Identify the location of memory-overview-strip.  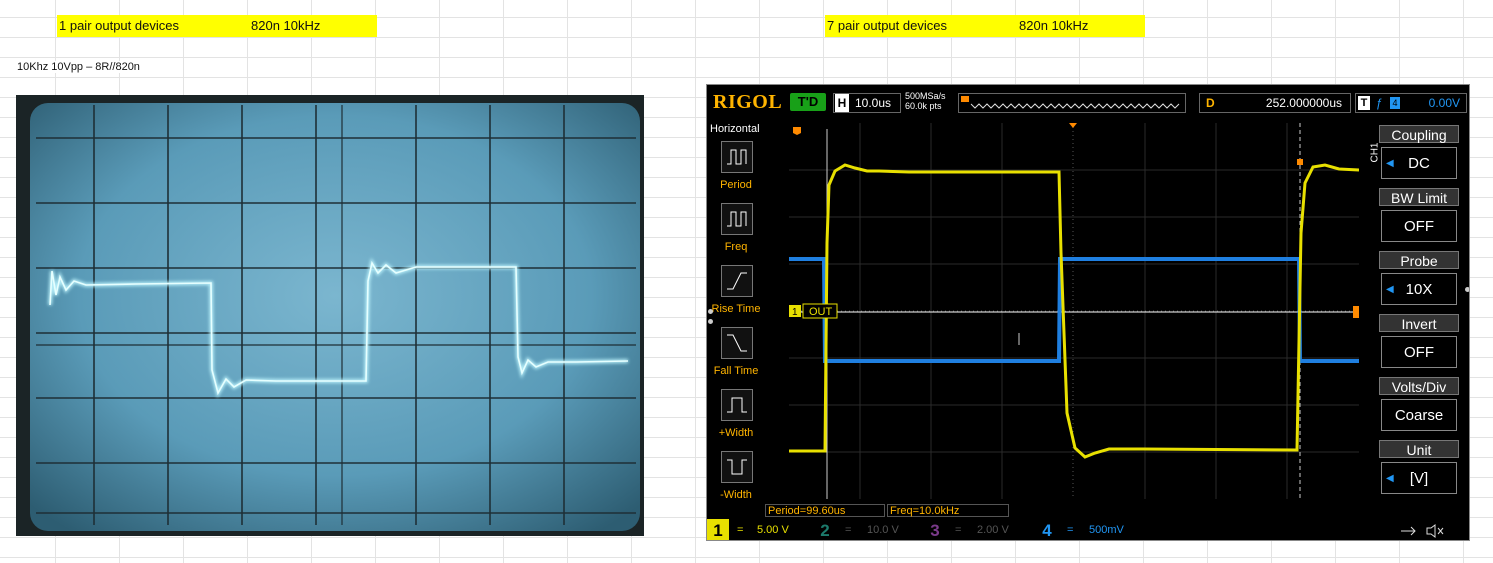
(1072, 103).